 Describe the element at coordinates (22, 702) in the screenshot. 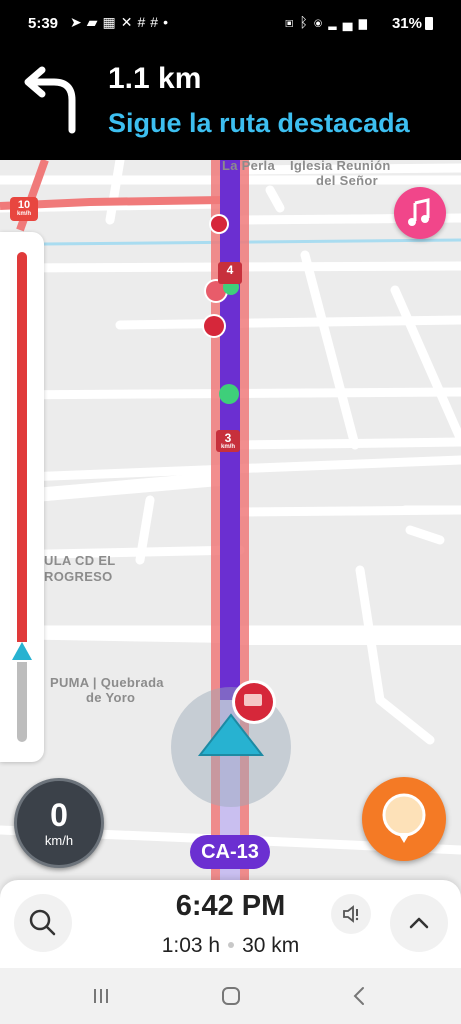

I see `progress-remaining-segment` at that location.